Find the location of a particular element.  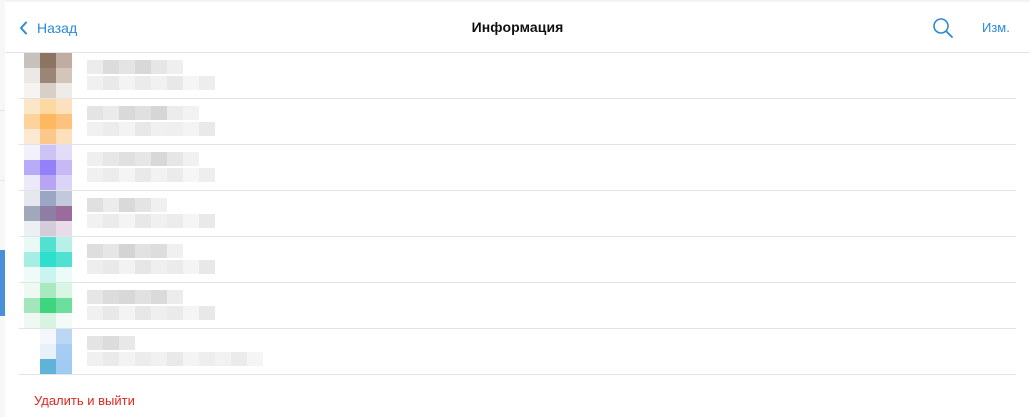

header-bar: Назад Информация Изм. is located at coordinates (517, 27).